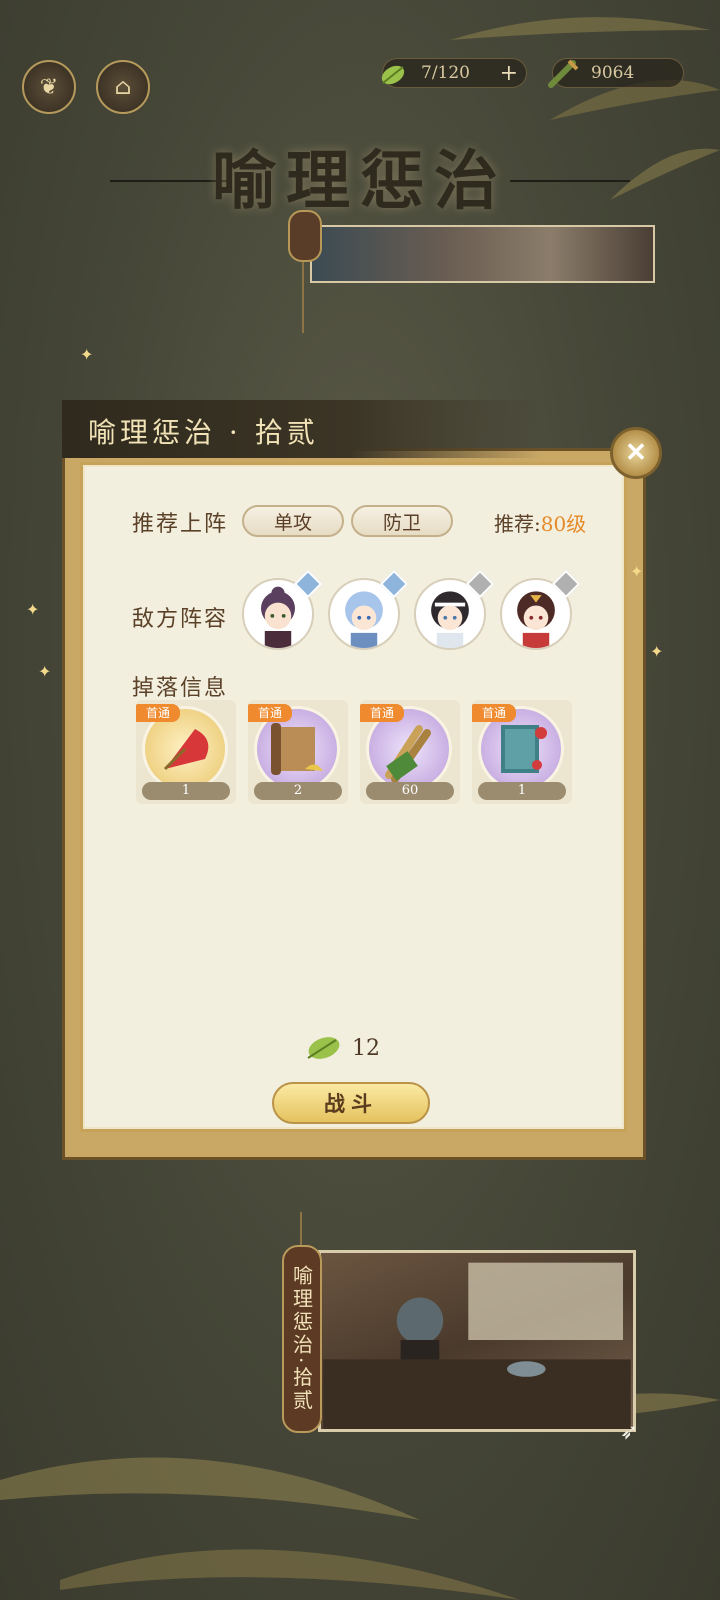 The height and width of the screenshot is (1600, 720). What do you see at coordinates (305, 236) in the screenshot?
I see `stage-tag` at bounding box center [305, 236].